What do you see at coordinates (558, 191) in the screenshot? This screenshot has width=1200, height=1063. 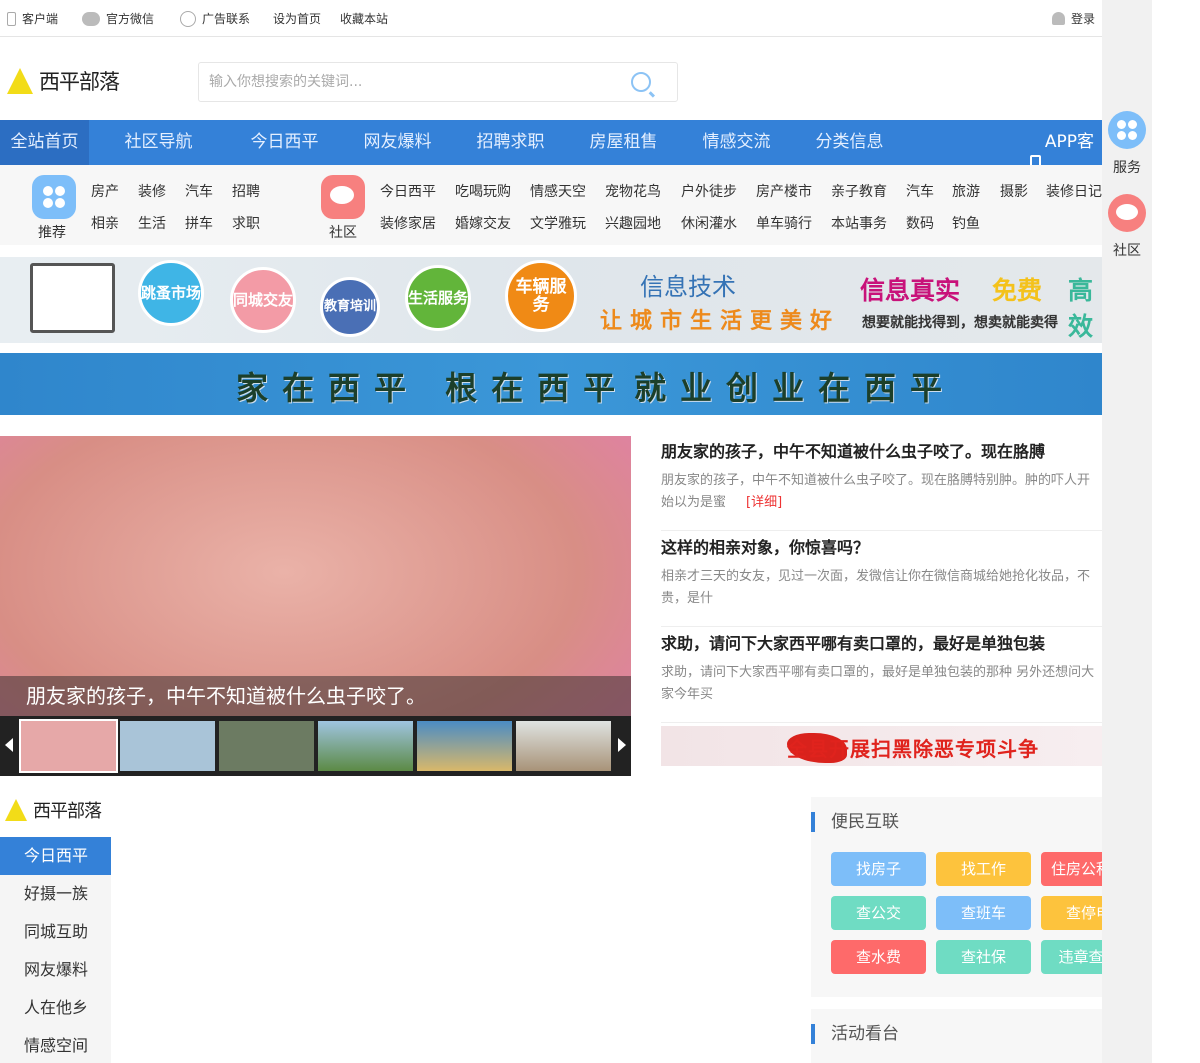 I see `cat-link: 情感天空` at bounding box center [558, 191].